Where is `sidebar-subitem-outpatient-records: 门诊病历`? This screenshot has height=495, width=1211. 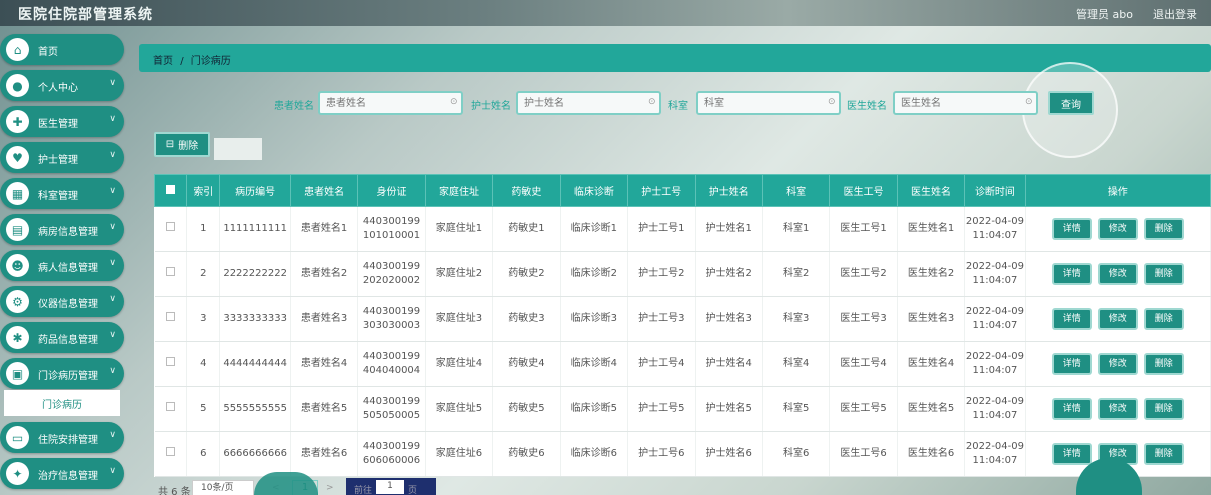 sidebar-subitem-outpatient-records: 门诊病历 is located at coordinates (62, 403).